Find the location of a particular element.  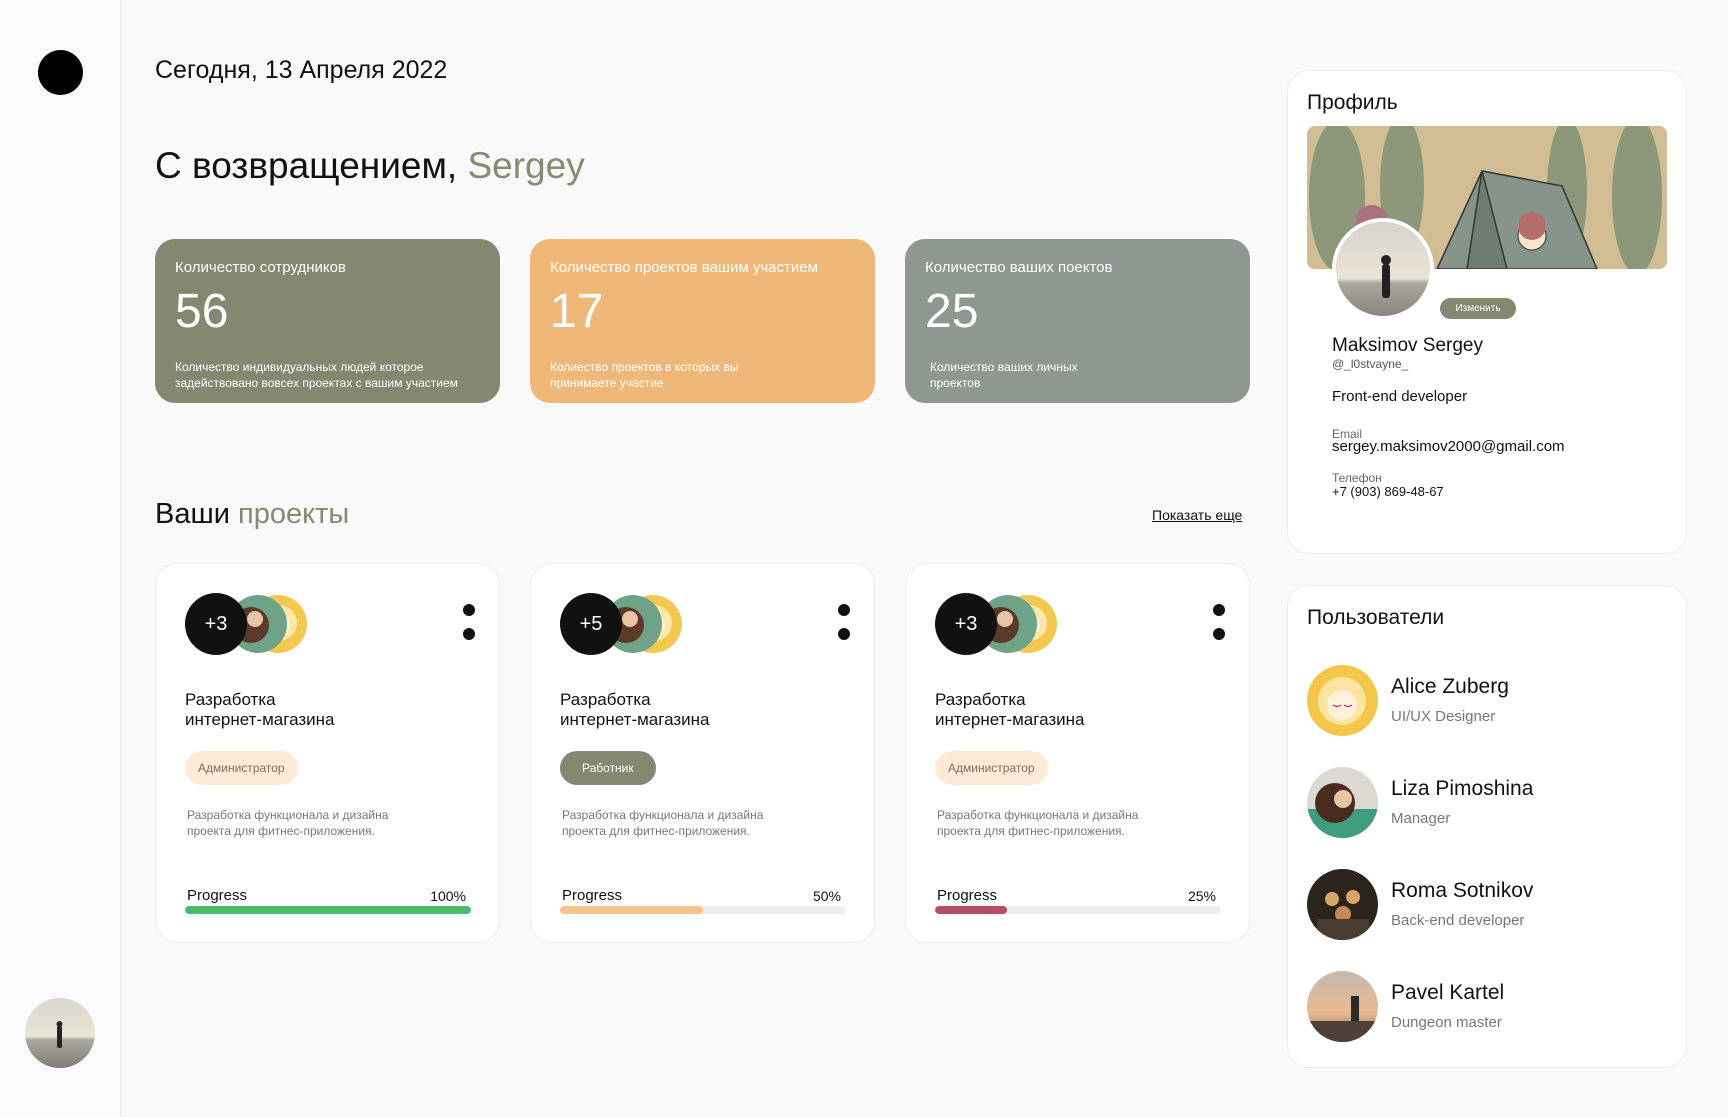

stat-description: Количество ваших личных проектов is located at coordinates (1004, 375).